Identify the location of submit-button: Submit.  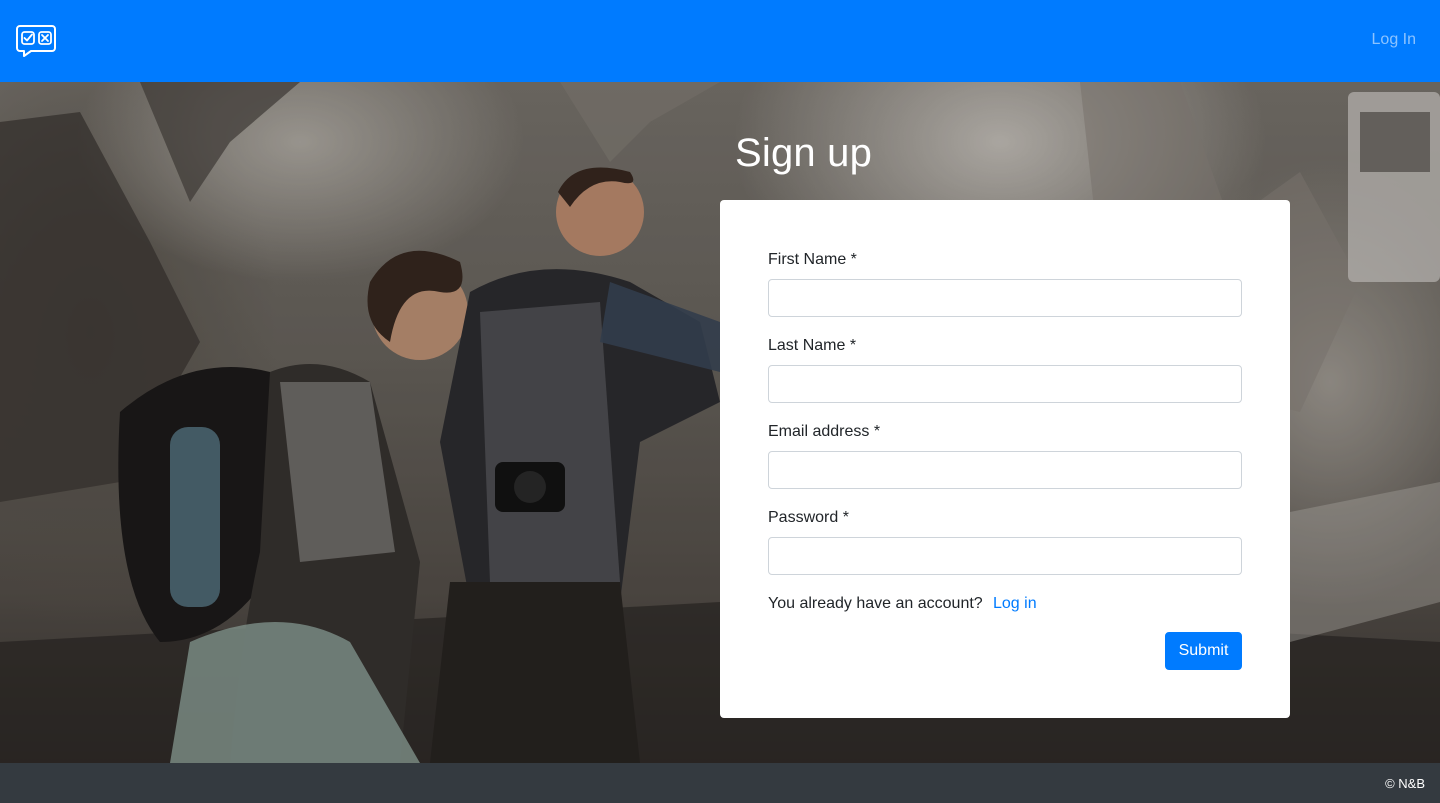
(1203, 651).